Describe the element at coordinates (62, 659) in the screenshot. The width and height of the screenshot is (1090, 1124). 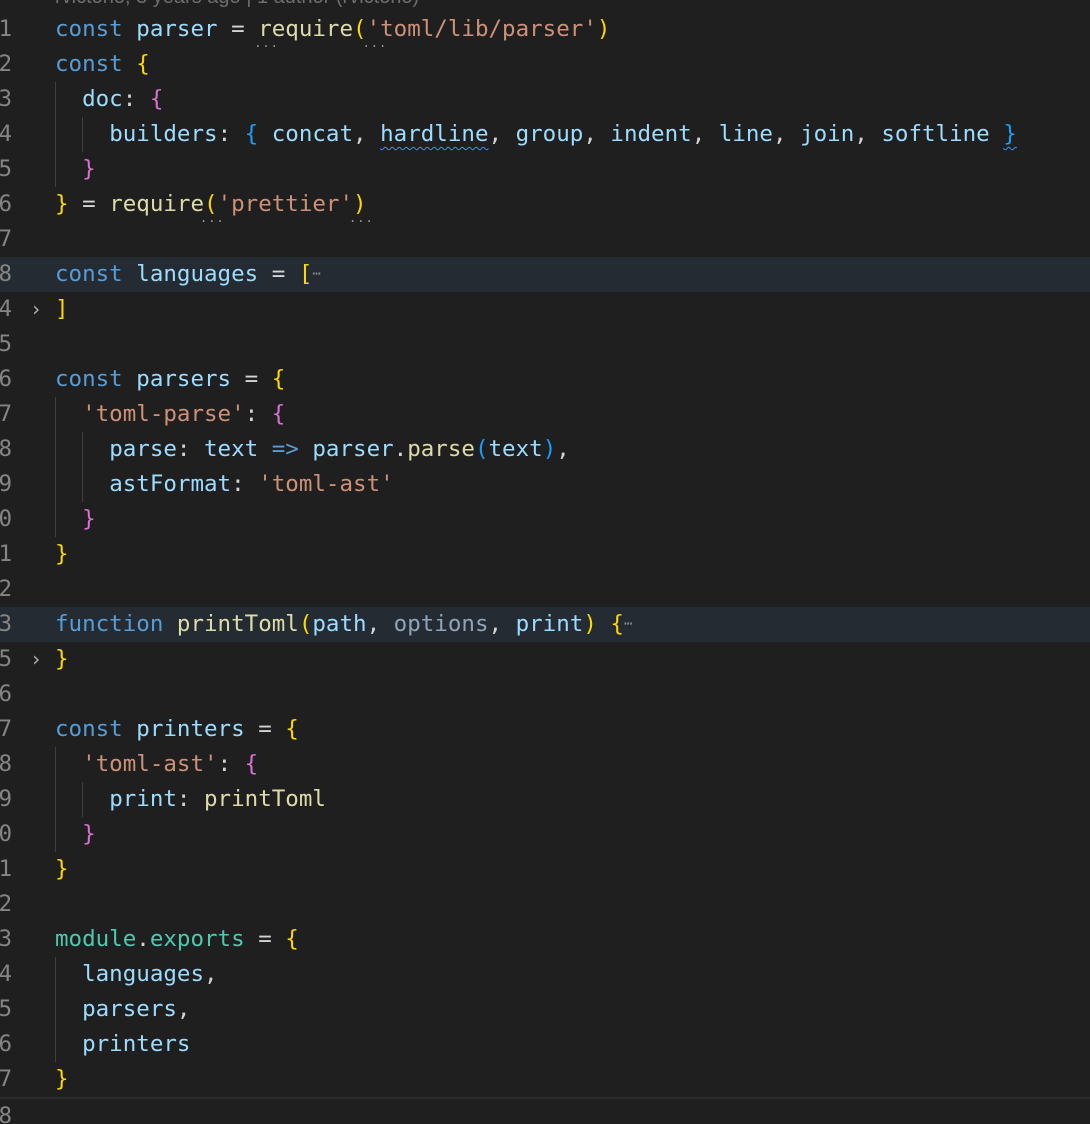
I see `code-text: }` at that location.